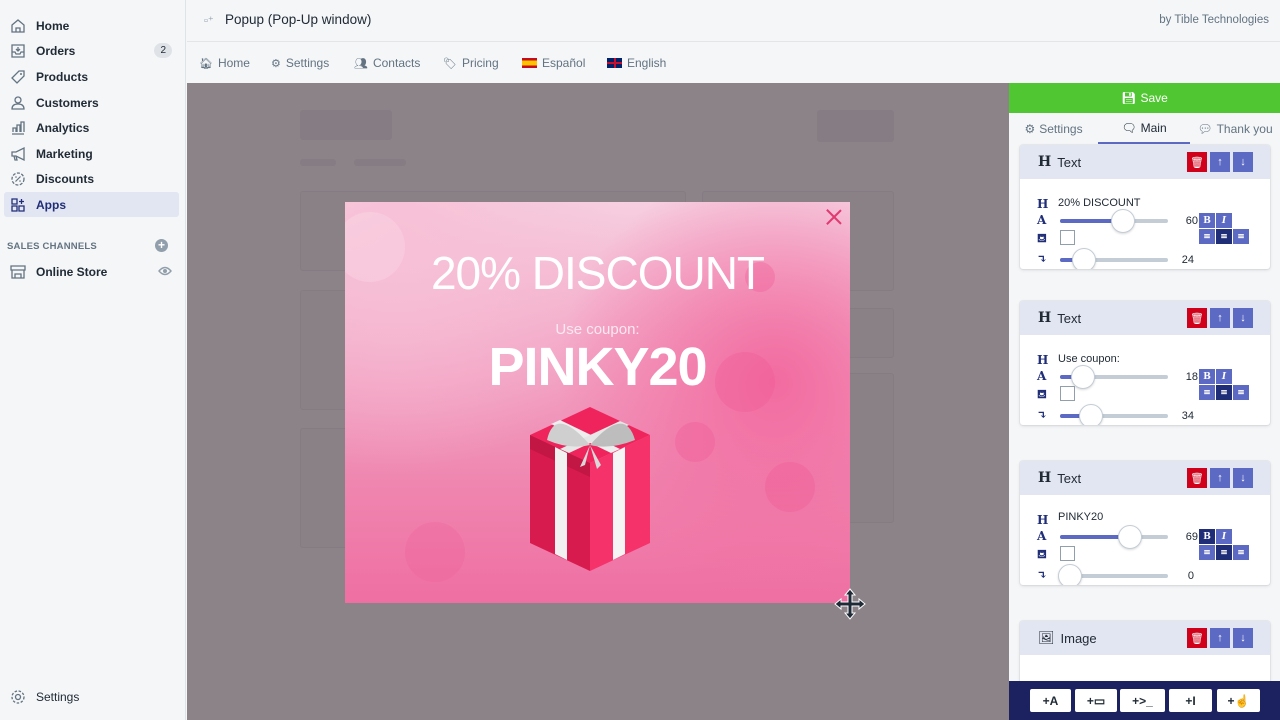 The width and height of the screenshot is (1280, 720). What do you see at coordinates (1099, 203) in the screenshot?
I see `block-text-input: 20% DISCOUNT` at bounding box center [1099, 203].